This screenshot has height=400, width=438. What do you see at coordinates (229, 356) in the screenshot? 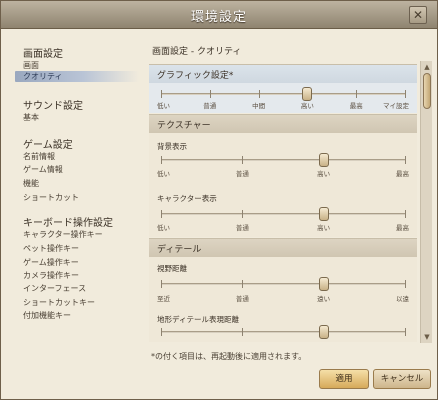
I see `restart-note: *の付く項目は、再起動後に適用されます。` at bounding box center [229, 356].